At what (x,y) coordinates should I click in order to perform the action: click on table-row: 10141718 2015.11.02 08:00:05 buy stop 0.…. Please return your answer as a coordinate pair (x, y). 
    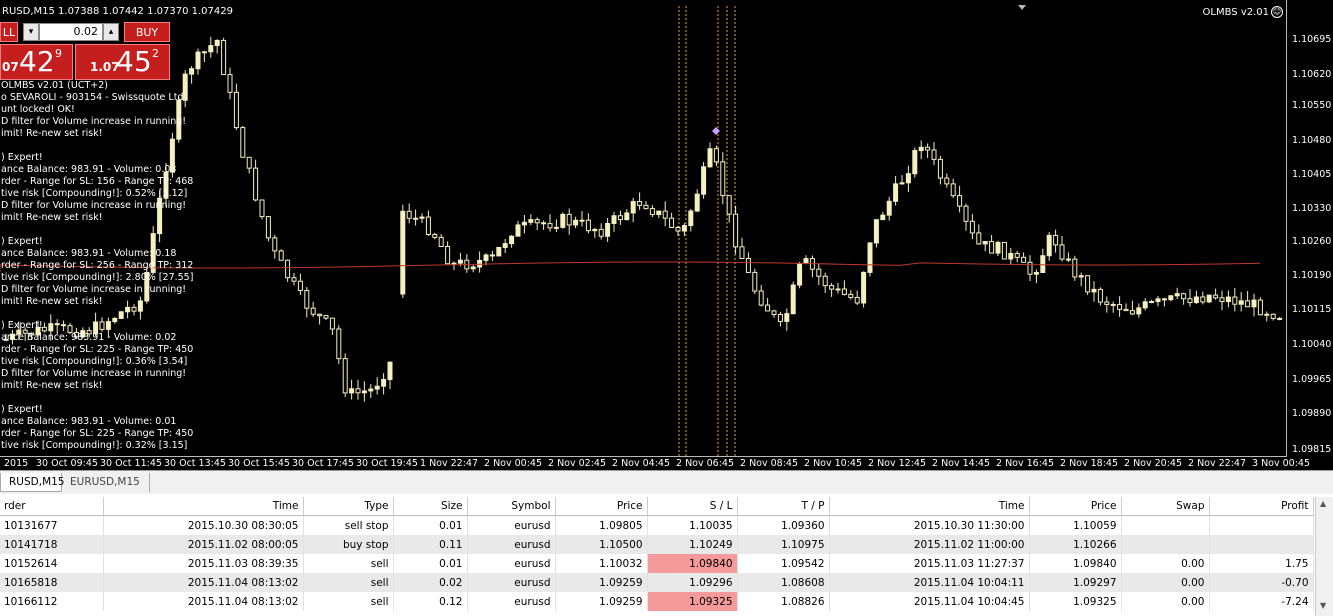
    Looking at the image, I should click on (657, 544).